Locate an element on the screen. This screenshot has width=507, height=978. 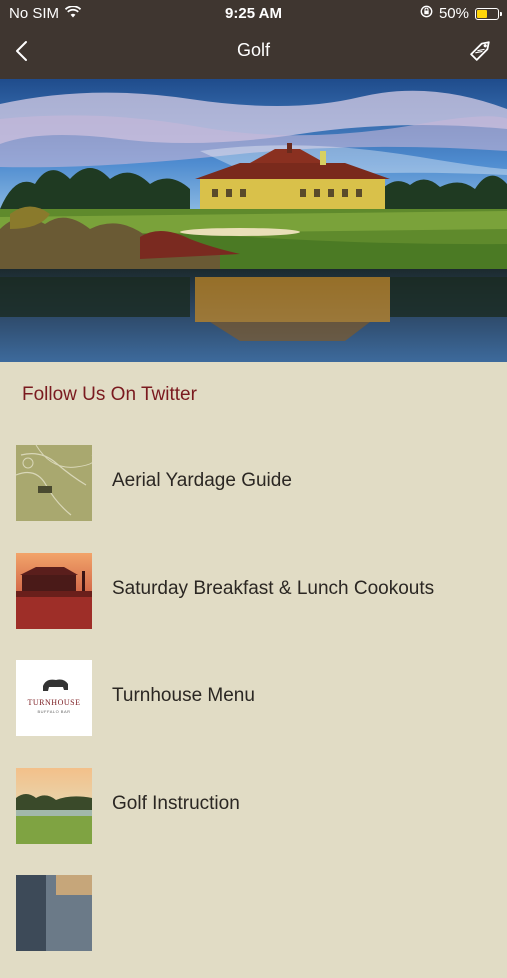
nav-bar: Golf is located at coordinates (253, 53).